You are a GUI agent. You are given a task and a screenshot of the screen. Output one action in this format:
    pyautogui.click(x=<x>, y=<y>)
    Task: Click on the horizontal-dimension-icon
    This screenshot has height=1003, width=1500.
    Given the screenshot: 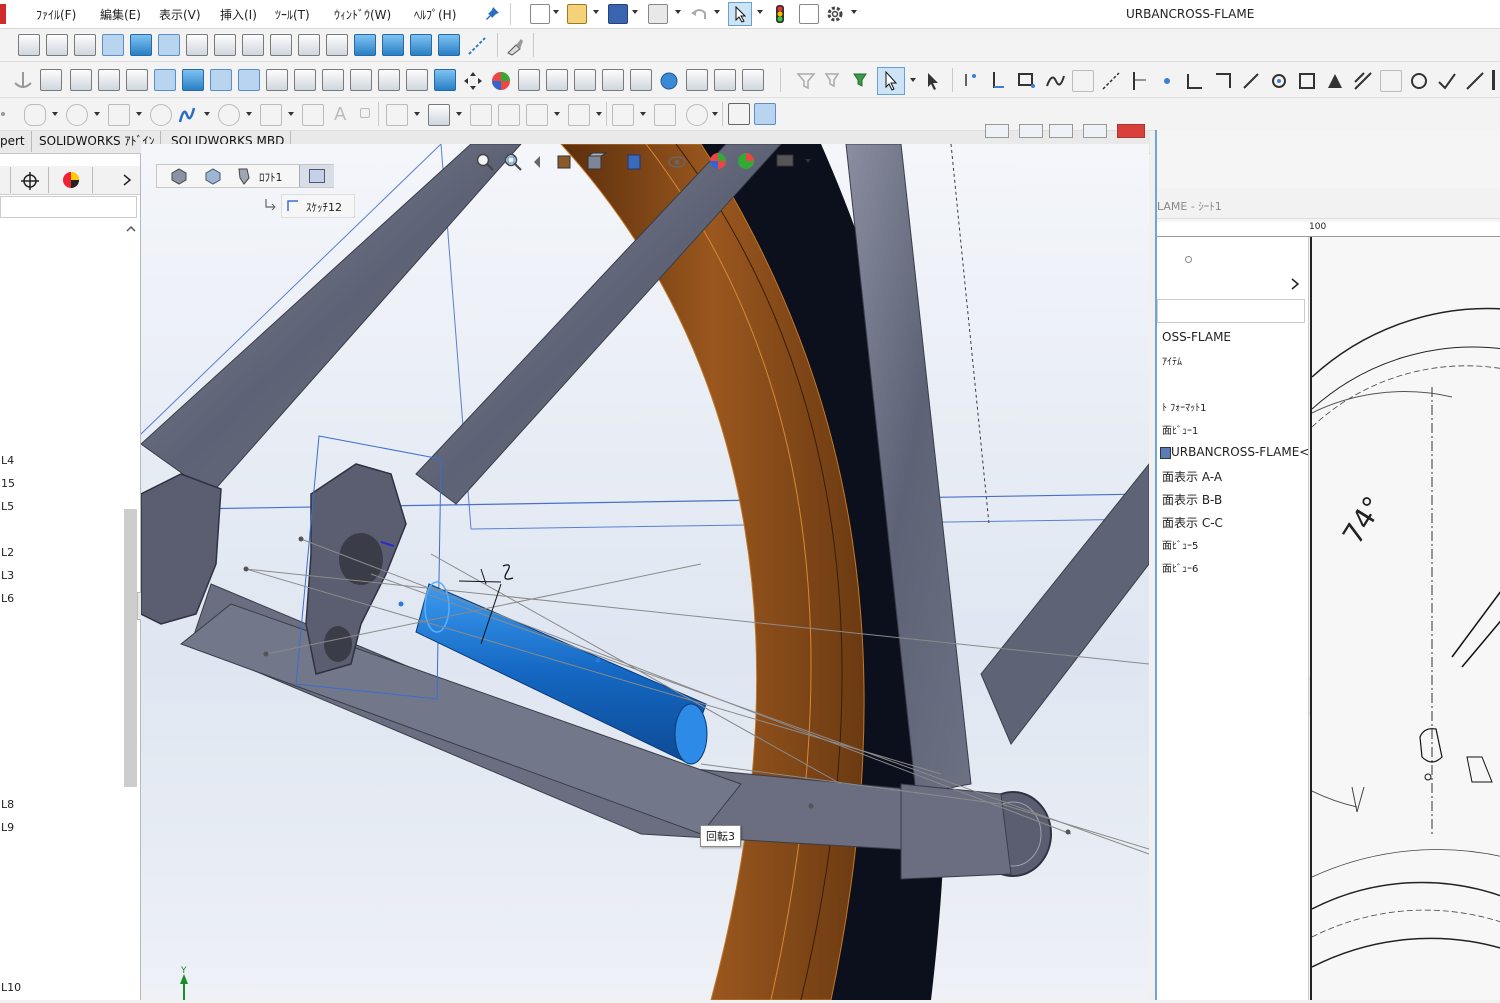 What is the action you would take?
    pyautogui.click(x=1000, y=80)
    